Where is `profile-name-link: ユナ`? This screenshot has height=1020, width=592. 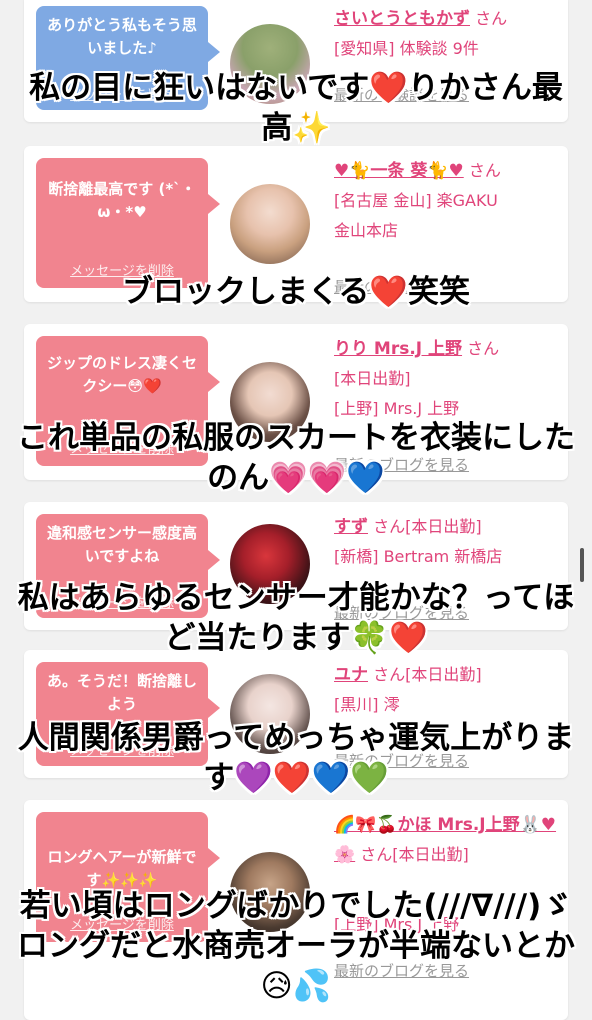 profile-name-link: ユナ is located at coordinates (351, 675).